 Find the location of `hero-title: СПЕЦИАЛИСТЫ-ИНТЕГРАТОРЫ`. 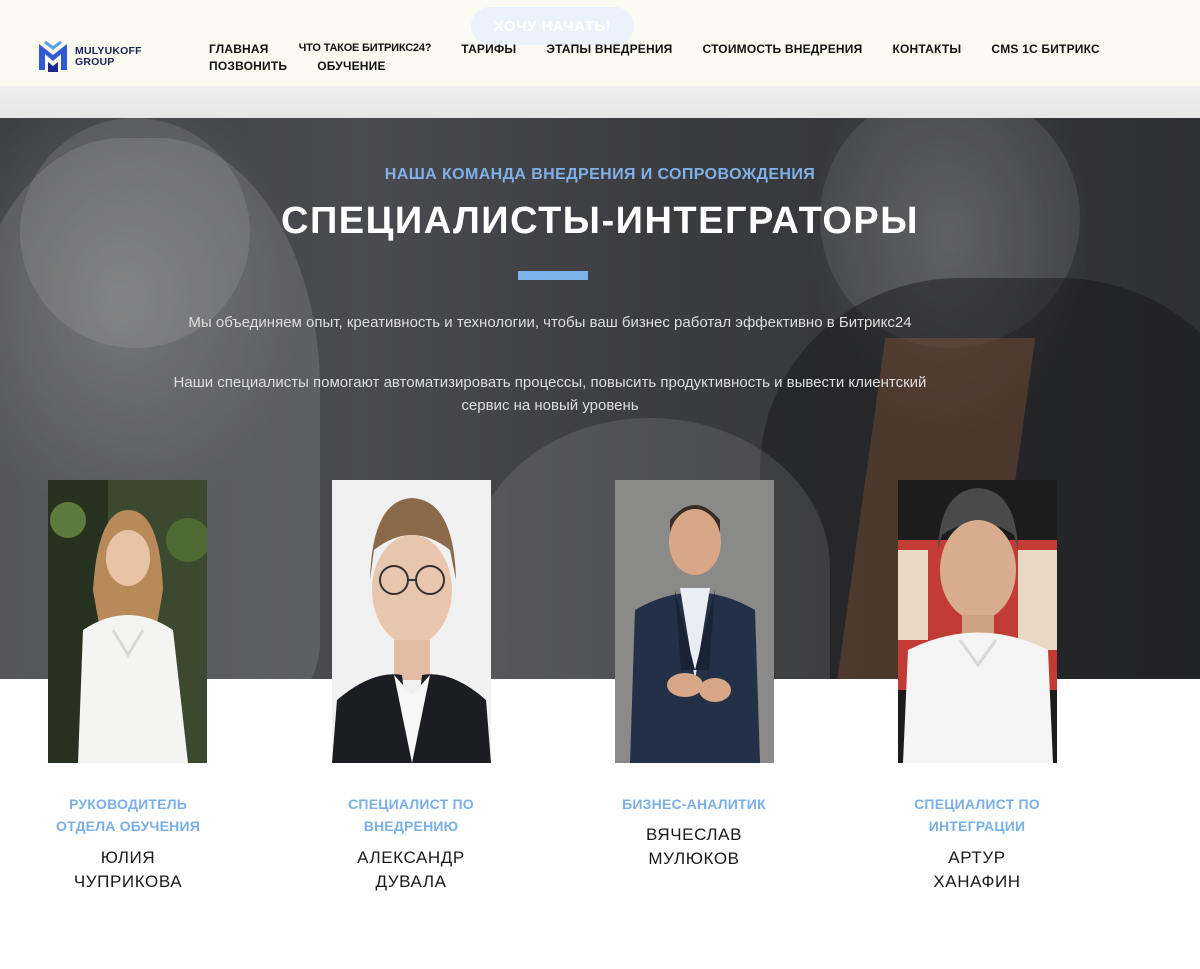

hero-title: СПЕЦИАЛИСТЫ-ИНТЕГРАТОРЫ is located at coordinates (600, 221).